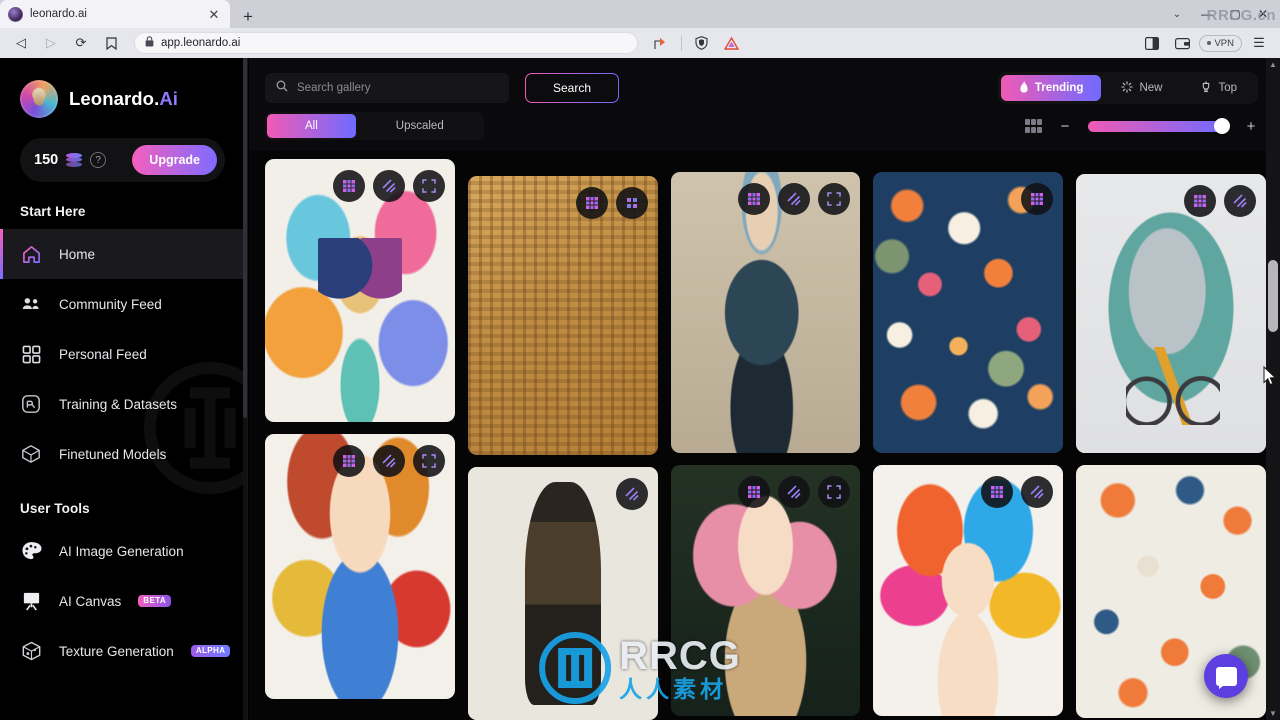  I want to click on palette-icon, so click(31, 551).